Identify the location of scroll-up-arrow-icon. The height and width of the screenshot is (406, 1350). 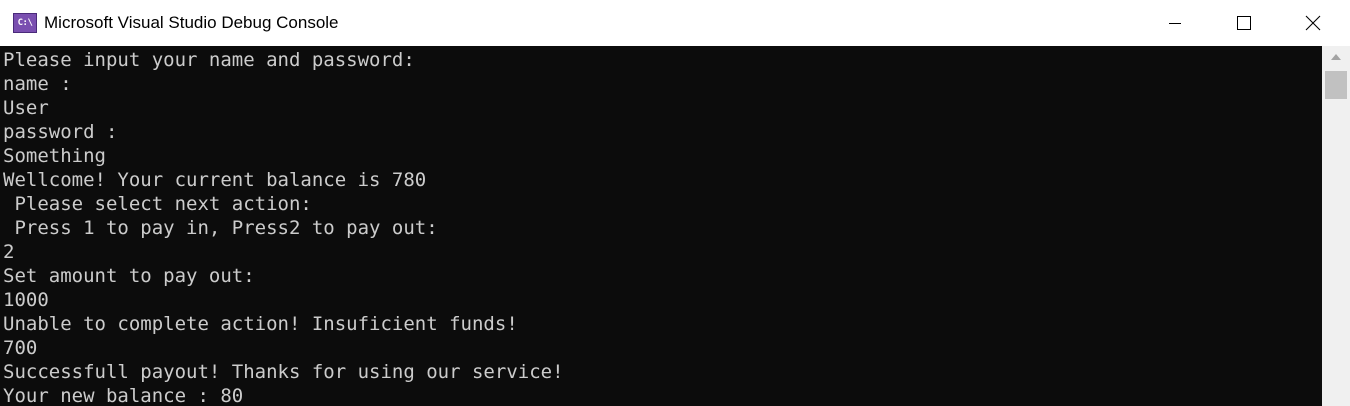
(1336, 57).